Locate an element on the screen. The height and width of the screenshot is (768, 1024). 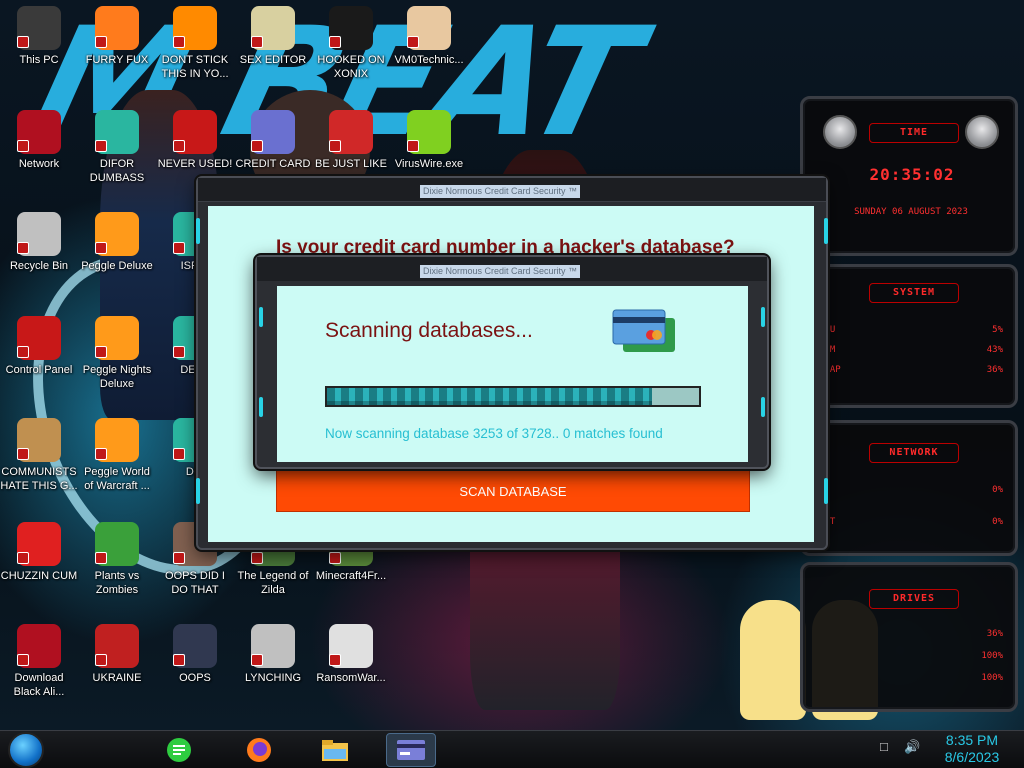
desktop-icon: BE JUST LIKE is located at coordinates (351, 140).